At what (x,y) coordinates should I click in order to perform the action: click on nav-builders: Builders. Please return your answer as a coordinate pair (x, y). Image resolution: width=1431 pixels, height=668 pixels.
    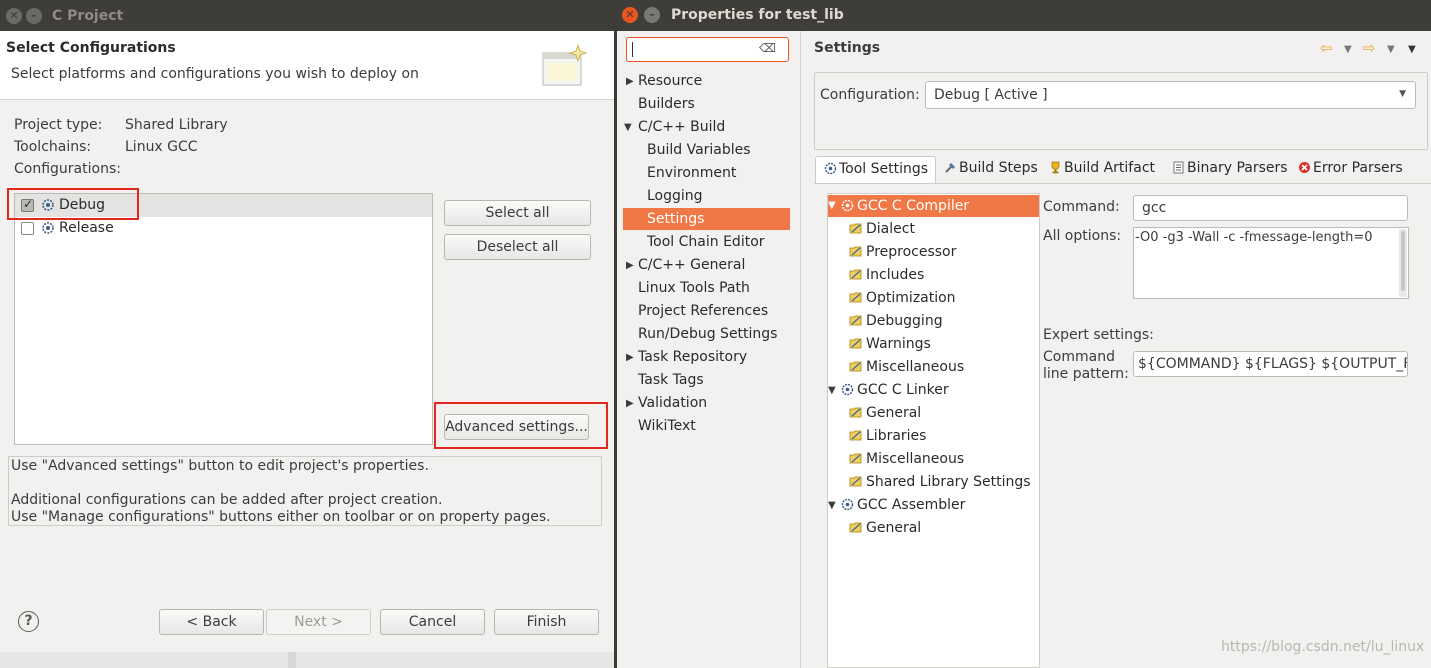
    Looking at the image, I should click on (666, 104).